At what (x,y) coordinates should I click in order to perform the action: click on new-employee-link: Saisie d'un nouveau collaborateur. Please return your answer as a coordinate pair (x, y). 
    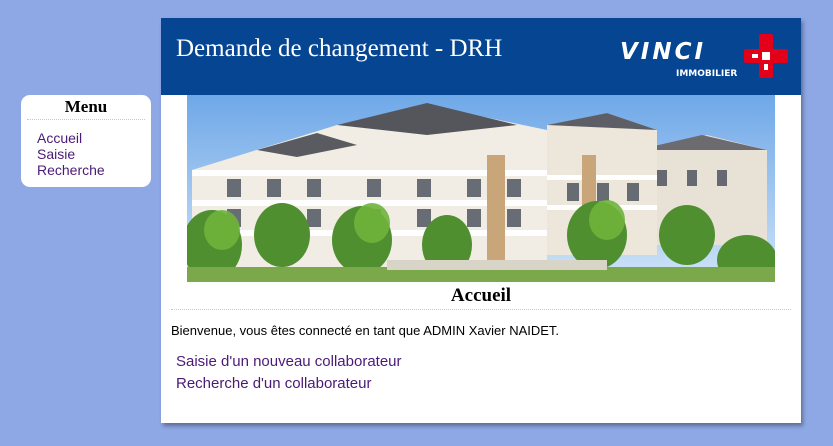
    Looking at the image, I should click on (289, 361).